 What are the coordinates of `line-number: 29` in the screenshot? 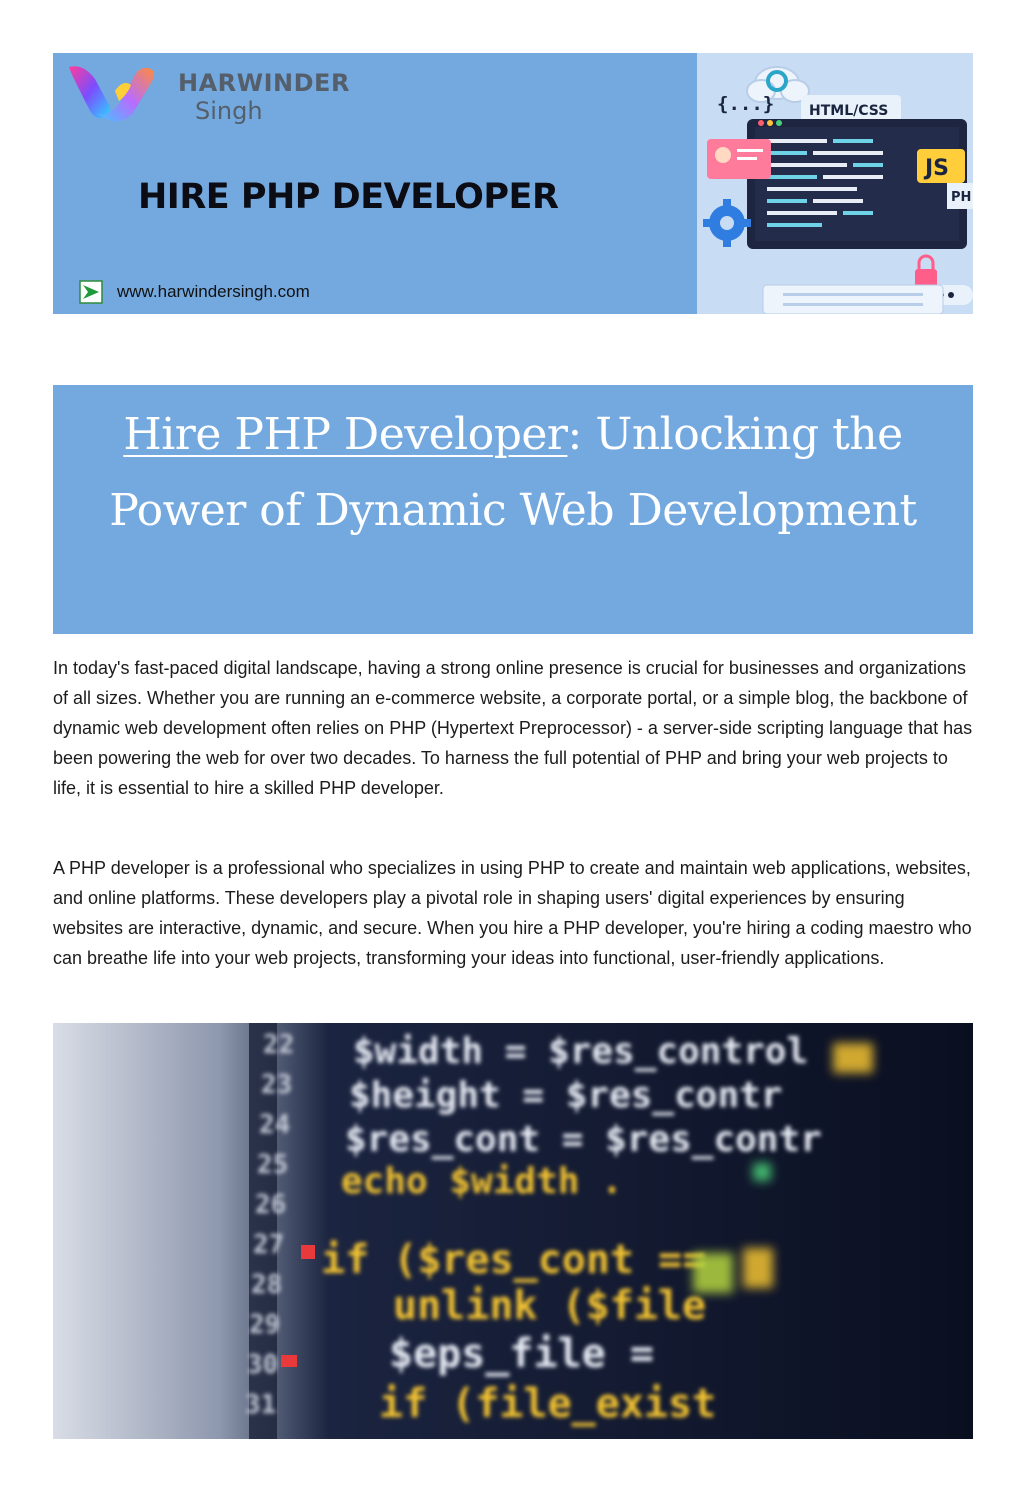 It's located at (264, 1325).